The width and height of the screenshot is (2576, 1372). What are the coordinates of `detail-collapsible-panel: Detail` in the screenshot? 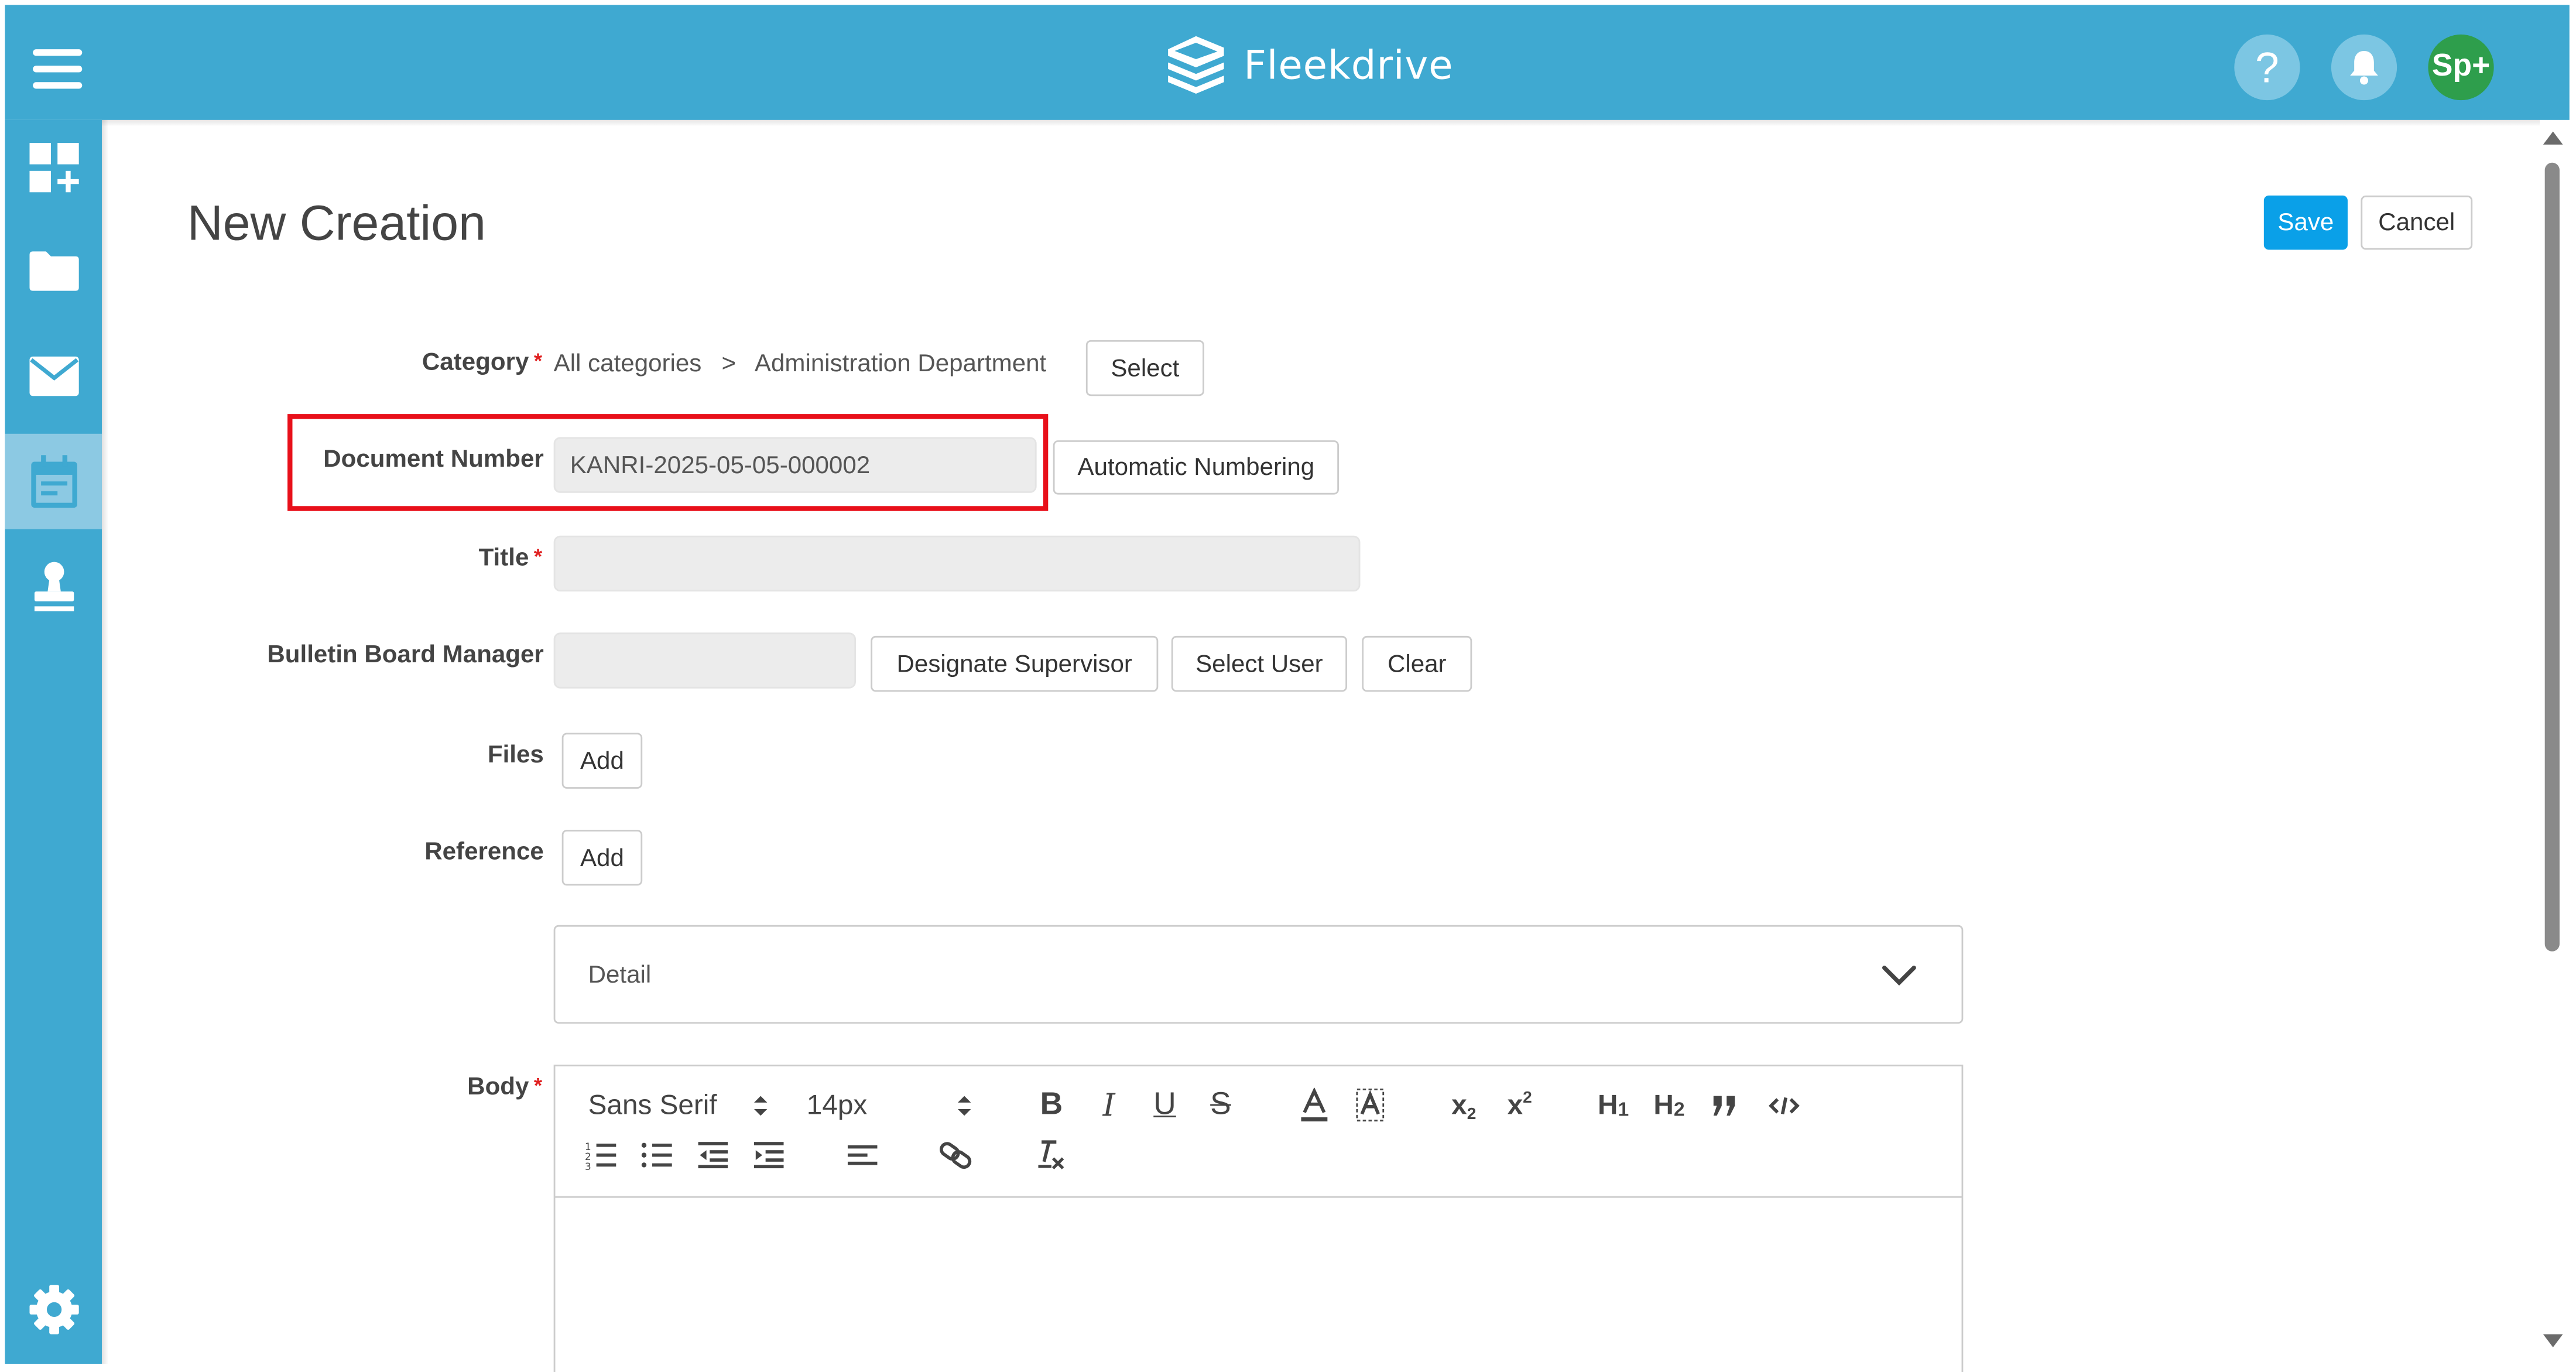 It's located at (1258, 974).